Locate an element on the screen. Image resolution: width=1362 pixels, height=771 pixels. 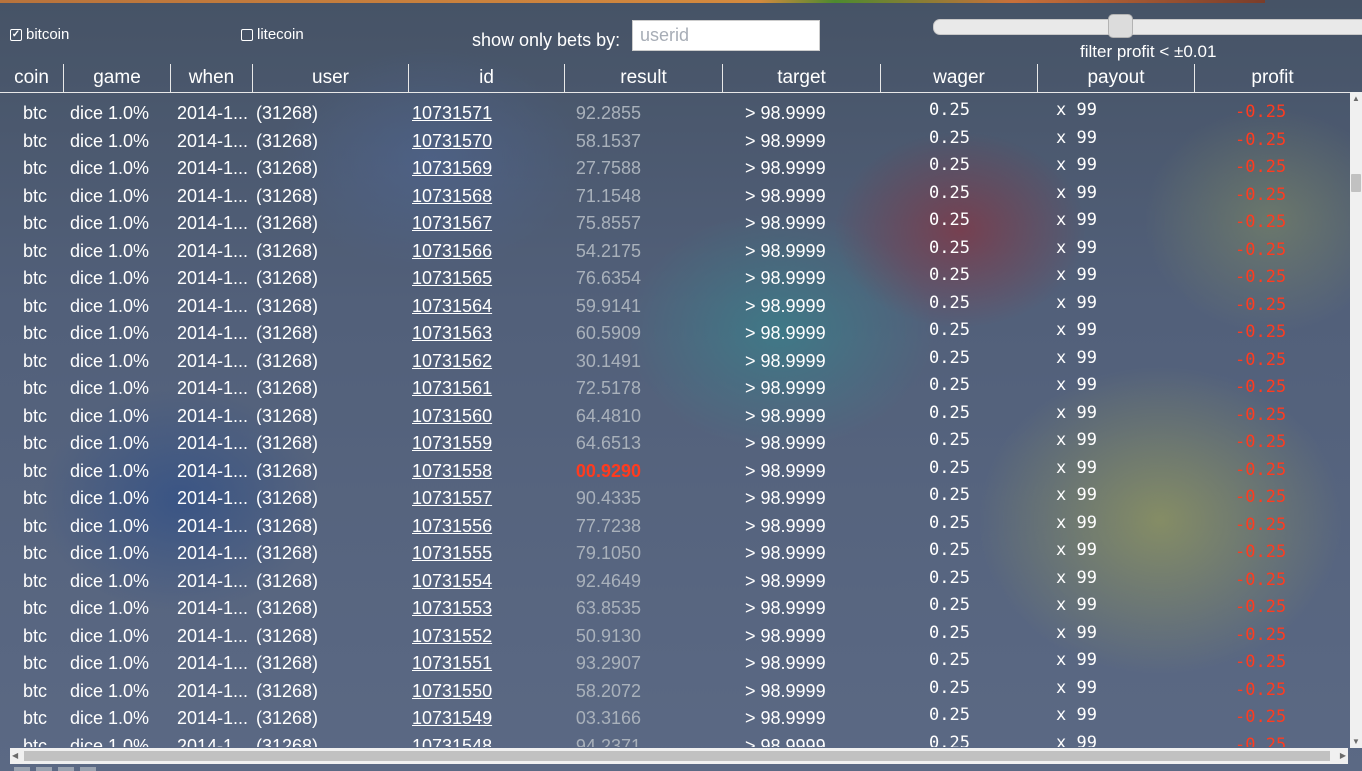
vertical-scroll-thumb is located at coordinates (1356, 183).